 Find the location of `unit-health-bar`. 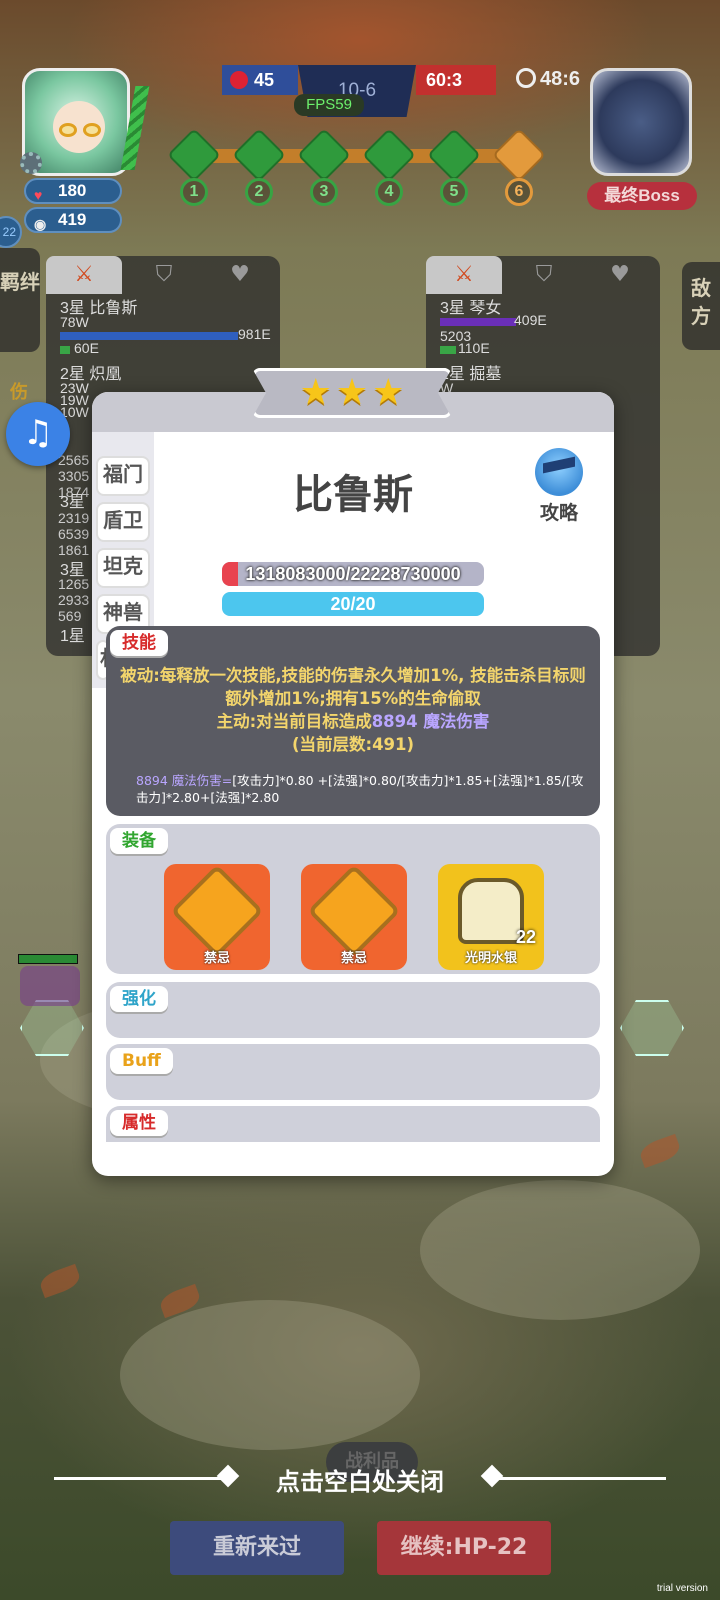

unit-health-bar is located at coordinates (48, 959).